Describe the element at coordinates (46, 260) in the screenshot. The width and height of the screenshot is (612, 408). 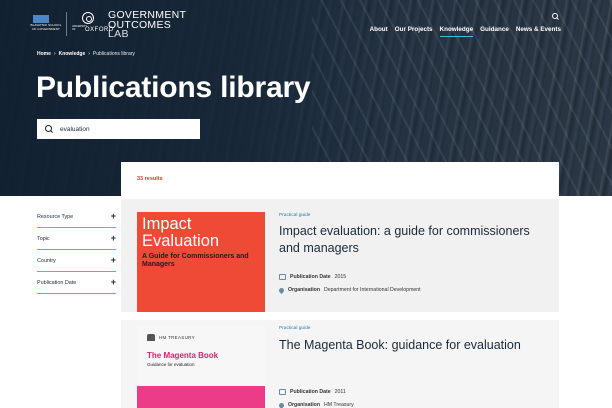
I see `filter-label: Country` at that location.